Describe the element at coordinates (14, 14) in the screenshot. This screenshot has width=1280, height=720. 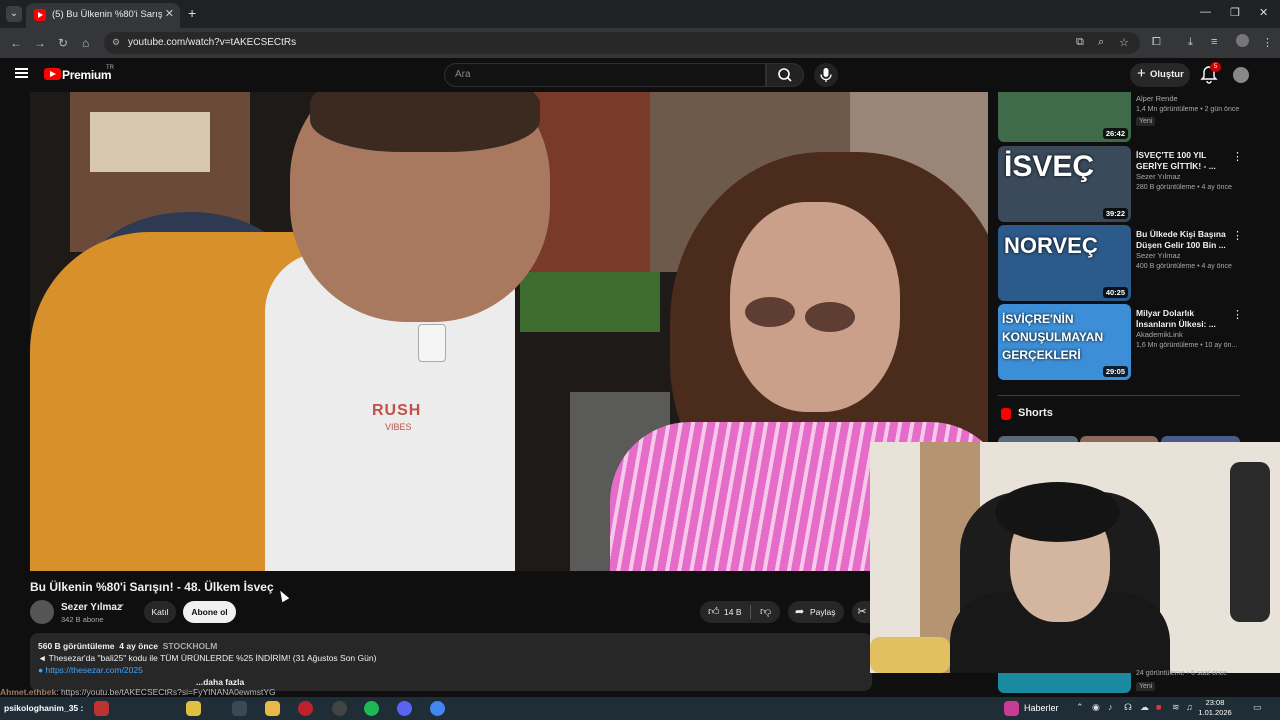
I see `tab-search-dropdown-icon: ⌄` at that location.